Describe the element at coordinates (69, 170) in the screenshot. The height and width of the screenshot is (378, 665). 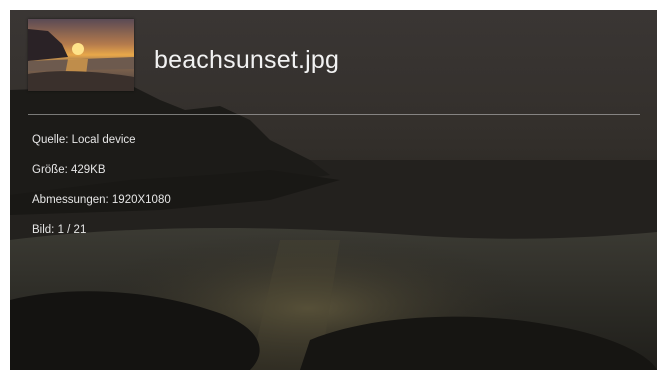
I see `size-info: Größe: 429KB` at that location.